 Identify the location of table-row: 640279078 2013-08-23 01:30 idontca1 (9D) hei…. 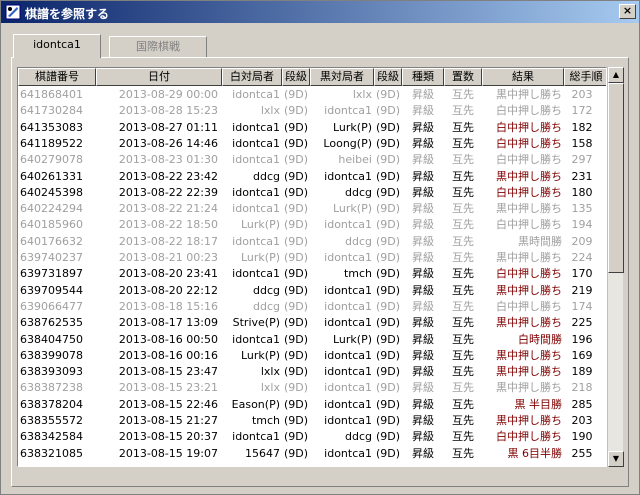
(312, 160).